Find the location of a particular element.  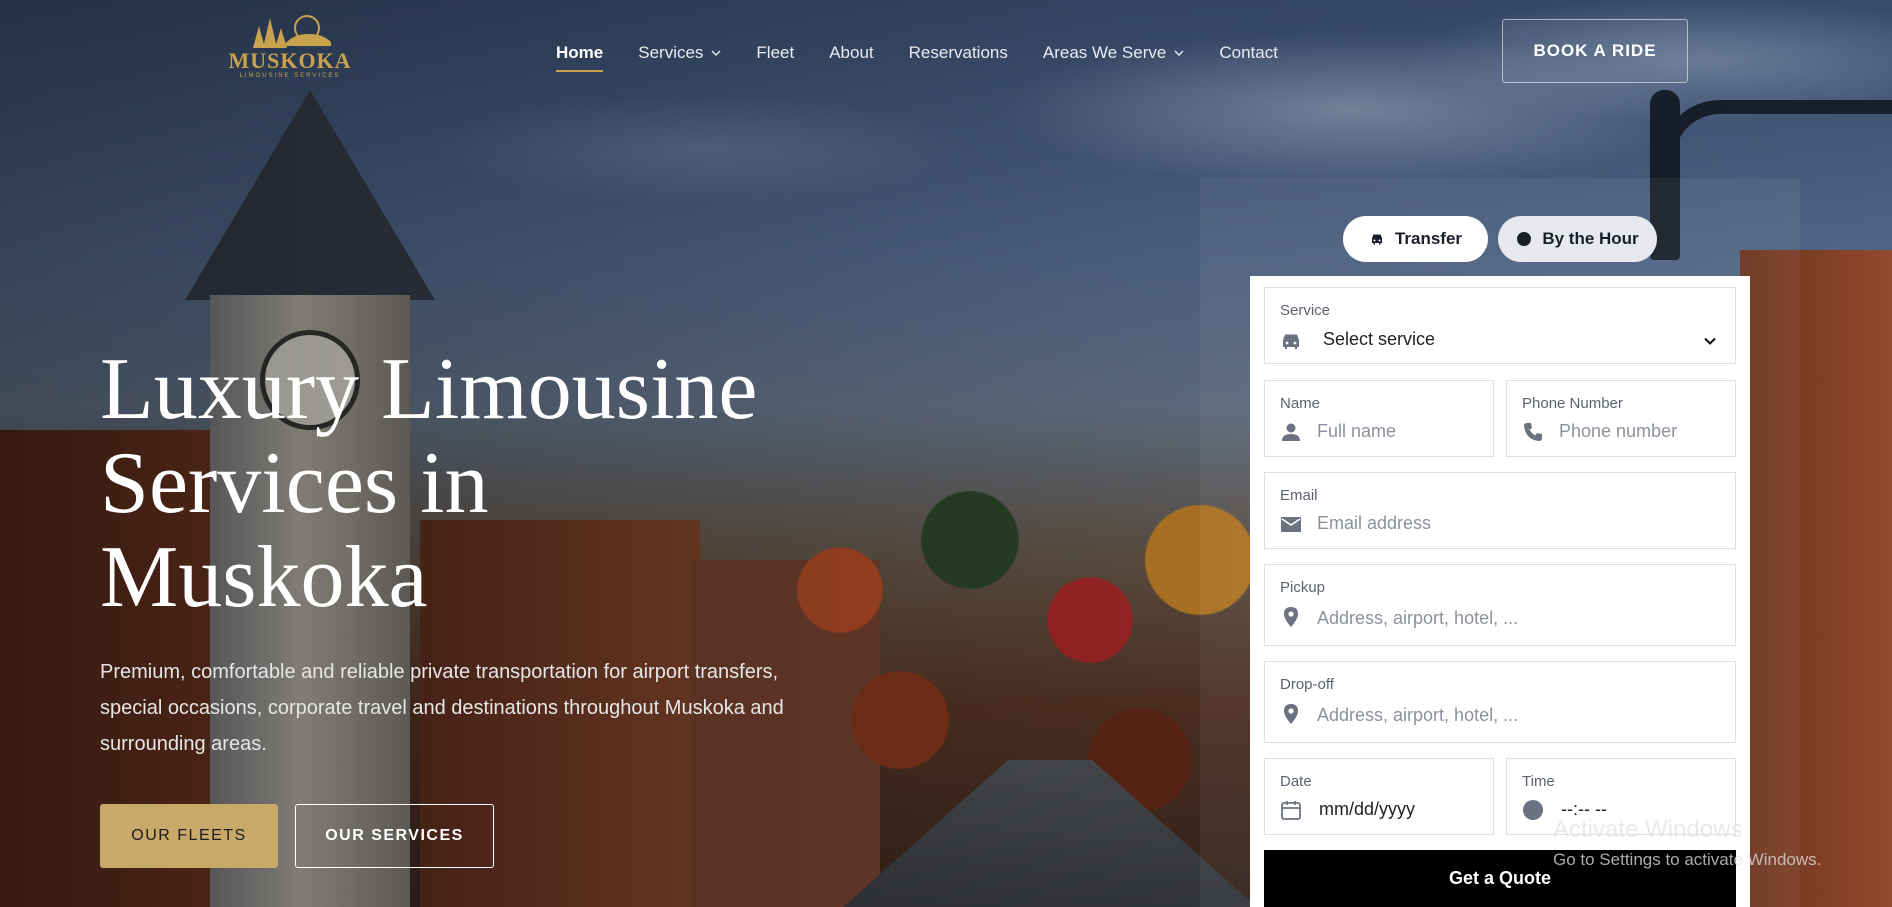

our-fleets-button: OUR FLEETS is located at coordinates (189, 836).